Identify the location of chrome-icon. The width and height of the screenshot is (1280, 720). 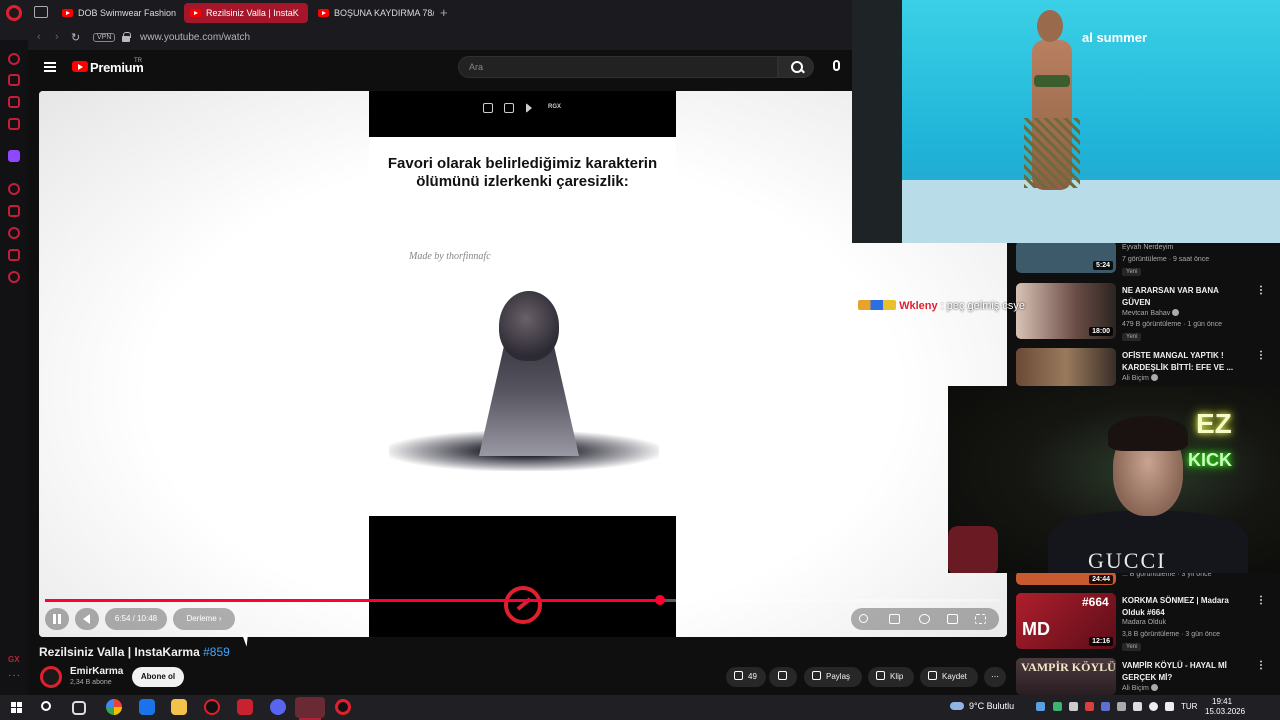
(114, 707).